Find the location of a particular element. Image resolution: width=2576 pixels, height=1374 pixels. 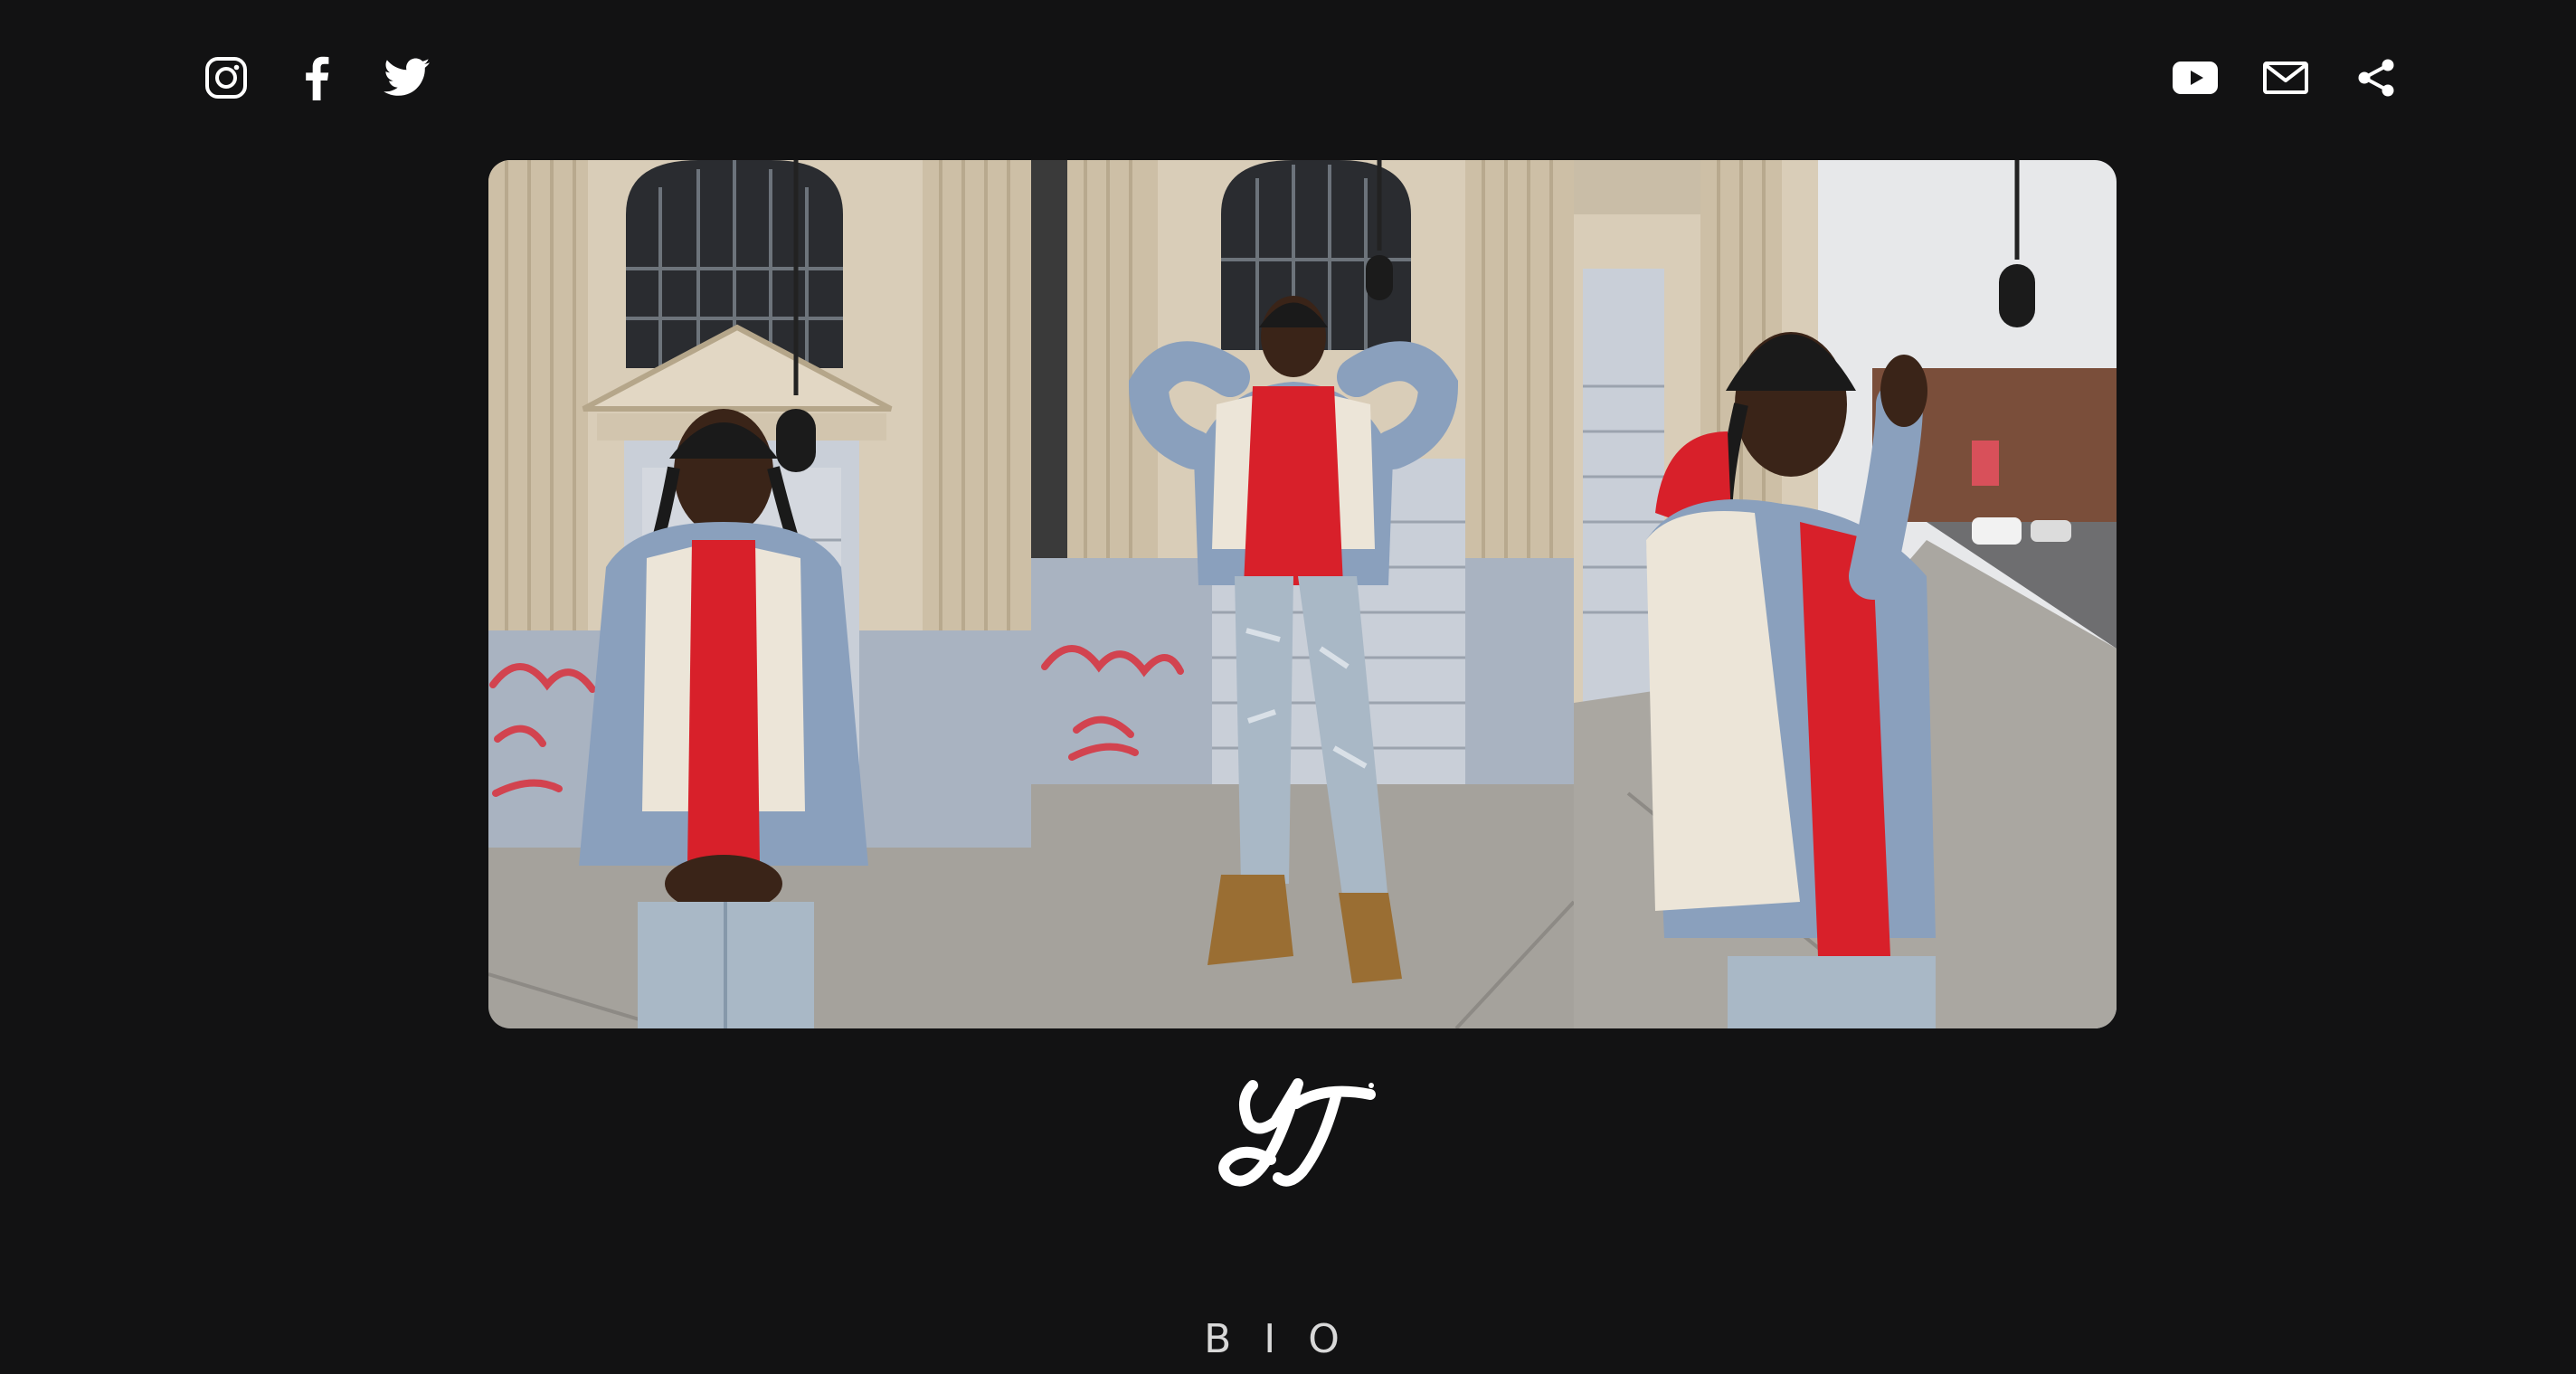

twitter-icon is located at coordinates (407, 77).